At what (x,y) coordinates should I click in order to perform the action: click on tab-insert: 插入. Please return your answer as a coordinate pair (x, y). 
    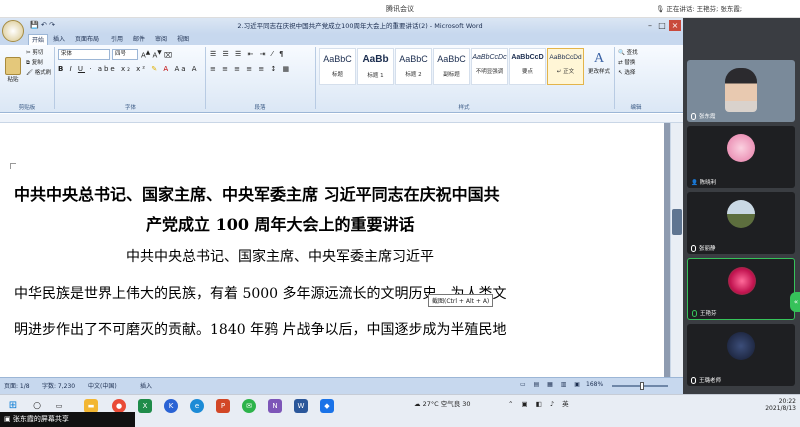
    Looking at the image, I should click on (59, 39).